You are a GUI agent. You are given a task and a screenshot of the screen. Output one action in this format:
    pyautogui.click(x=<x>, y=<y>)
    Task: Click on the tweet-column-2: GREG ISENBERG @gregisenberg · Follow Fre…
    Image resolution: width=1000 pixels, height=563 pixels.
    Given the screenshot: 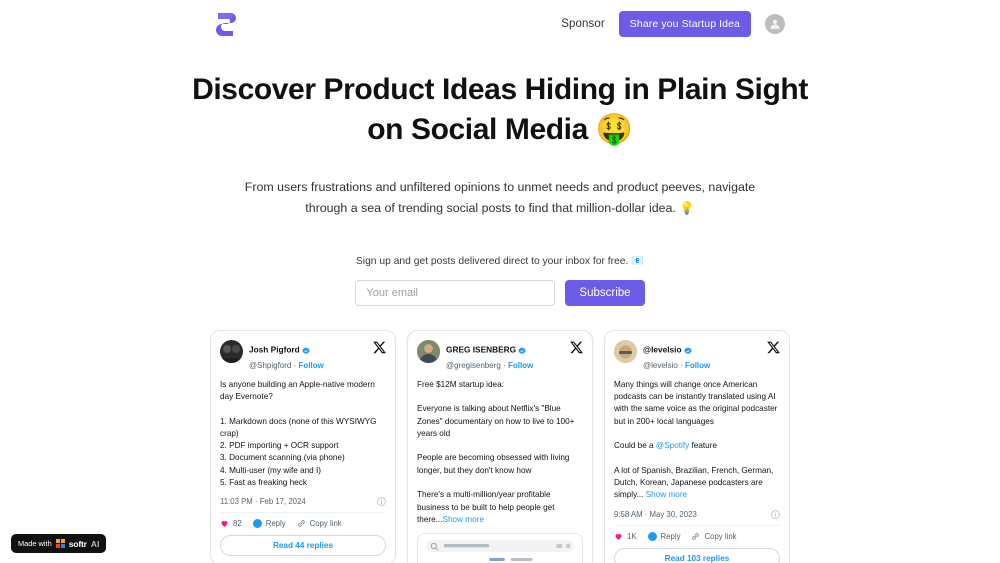 What is the action you would take?
    pyautogui.click(x=500, y=446)
    